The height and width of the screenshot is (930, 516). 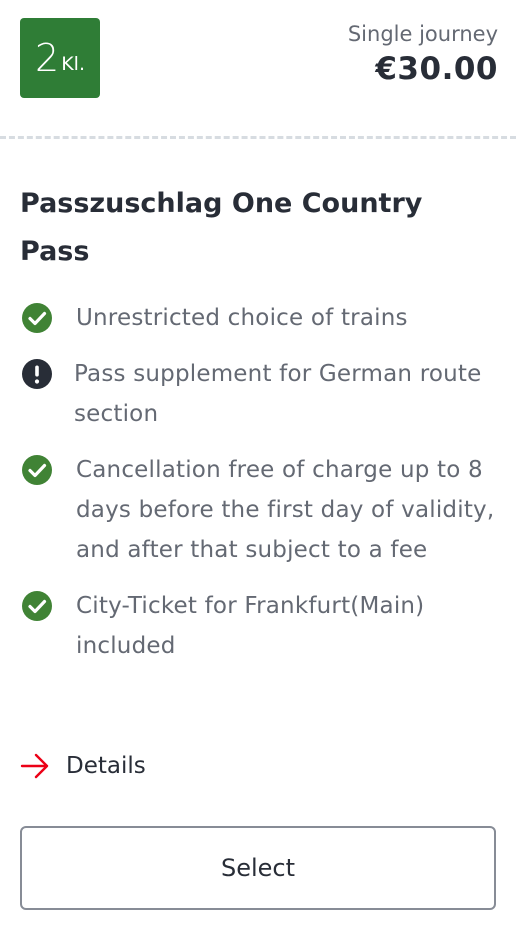 What do you see at coordinates (106, 766) in the screenshot?
I see `details-label: Details` at bounding box center [106, 766].